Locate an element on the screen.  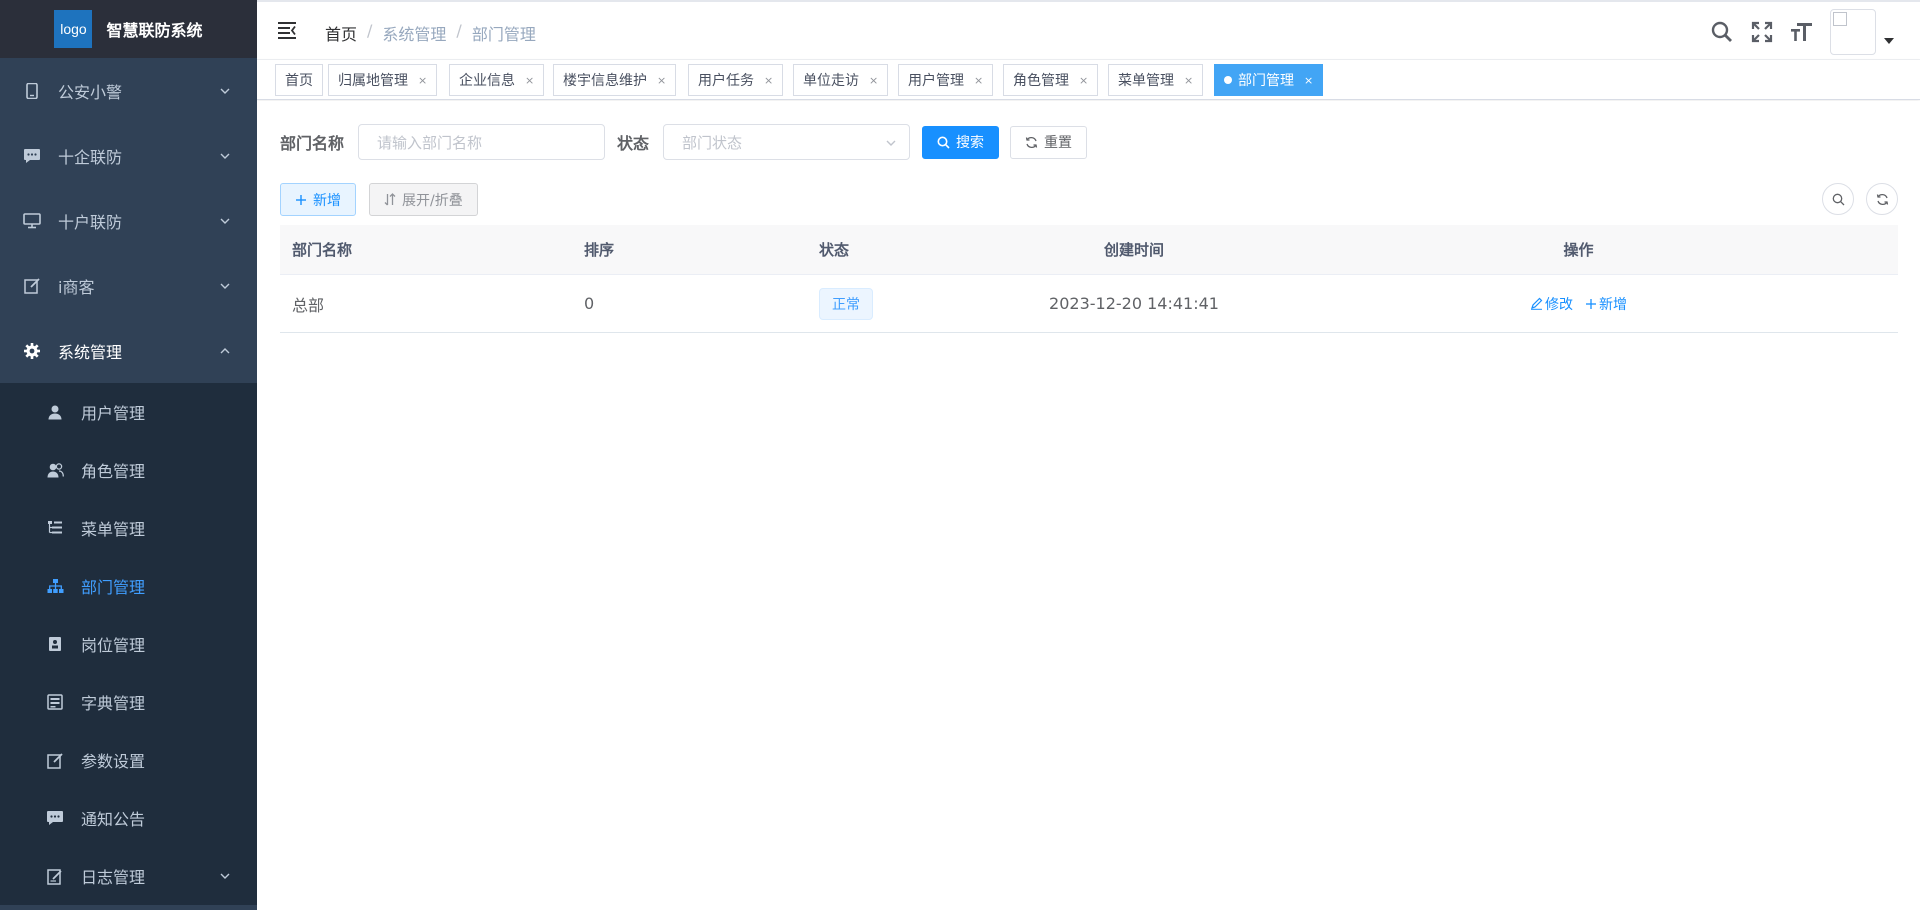
log-icon is located at coordinates (55, 876).